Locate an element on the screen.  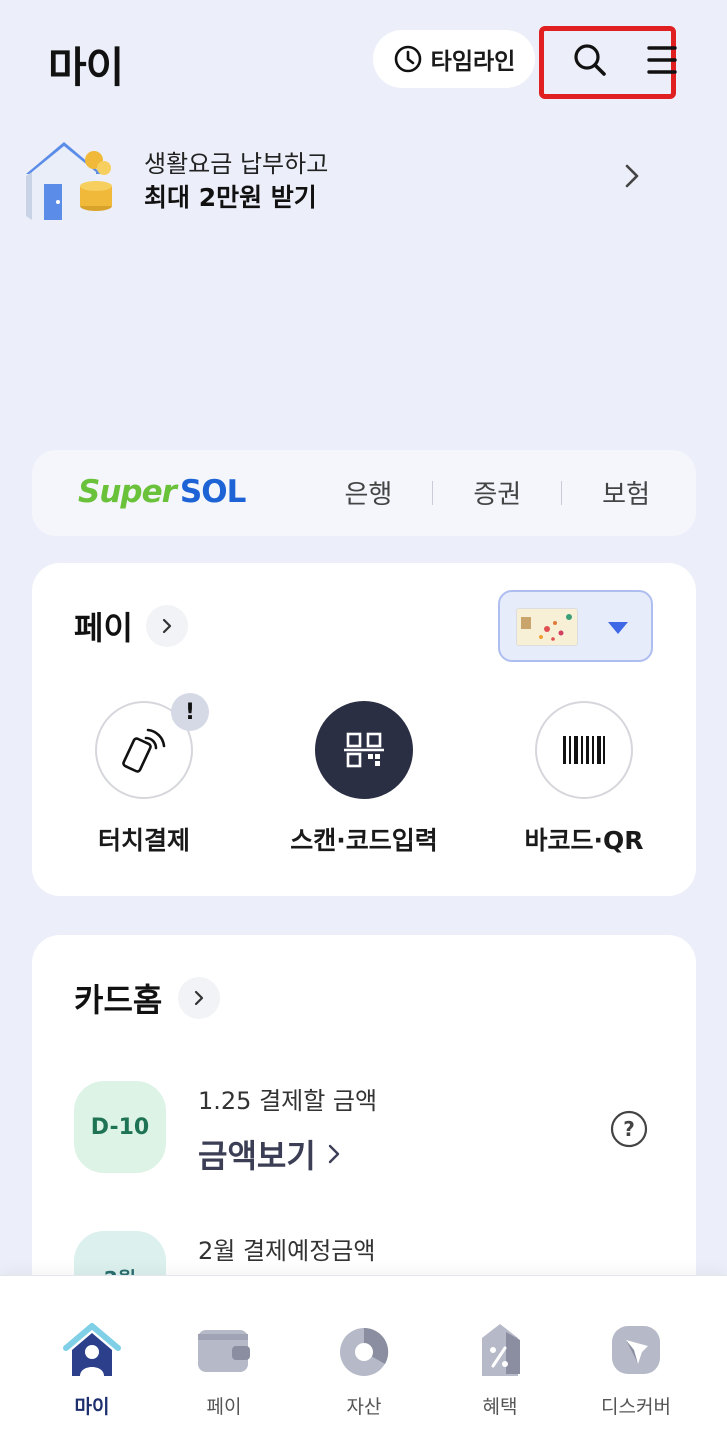
nav-item-pay: 페이 is located at coordinates (224, 1368).